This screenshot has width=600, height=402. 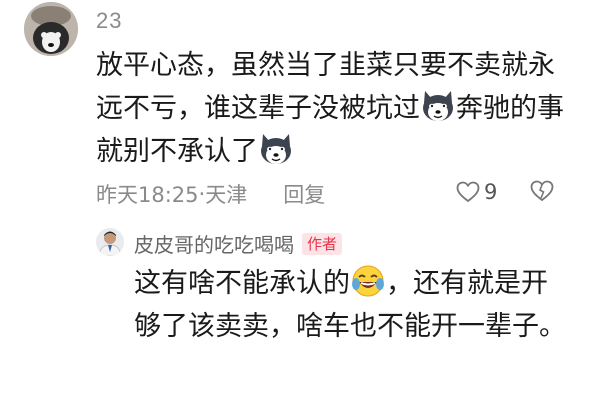 I want to click on reply-user-row: 皮皮哥的吃吃喝喝 作者, so click(x=238, y=243).